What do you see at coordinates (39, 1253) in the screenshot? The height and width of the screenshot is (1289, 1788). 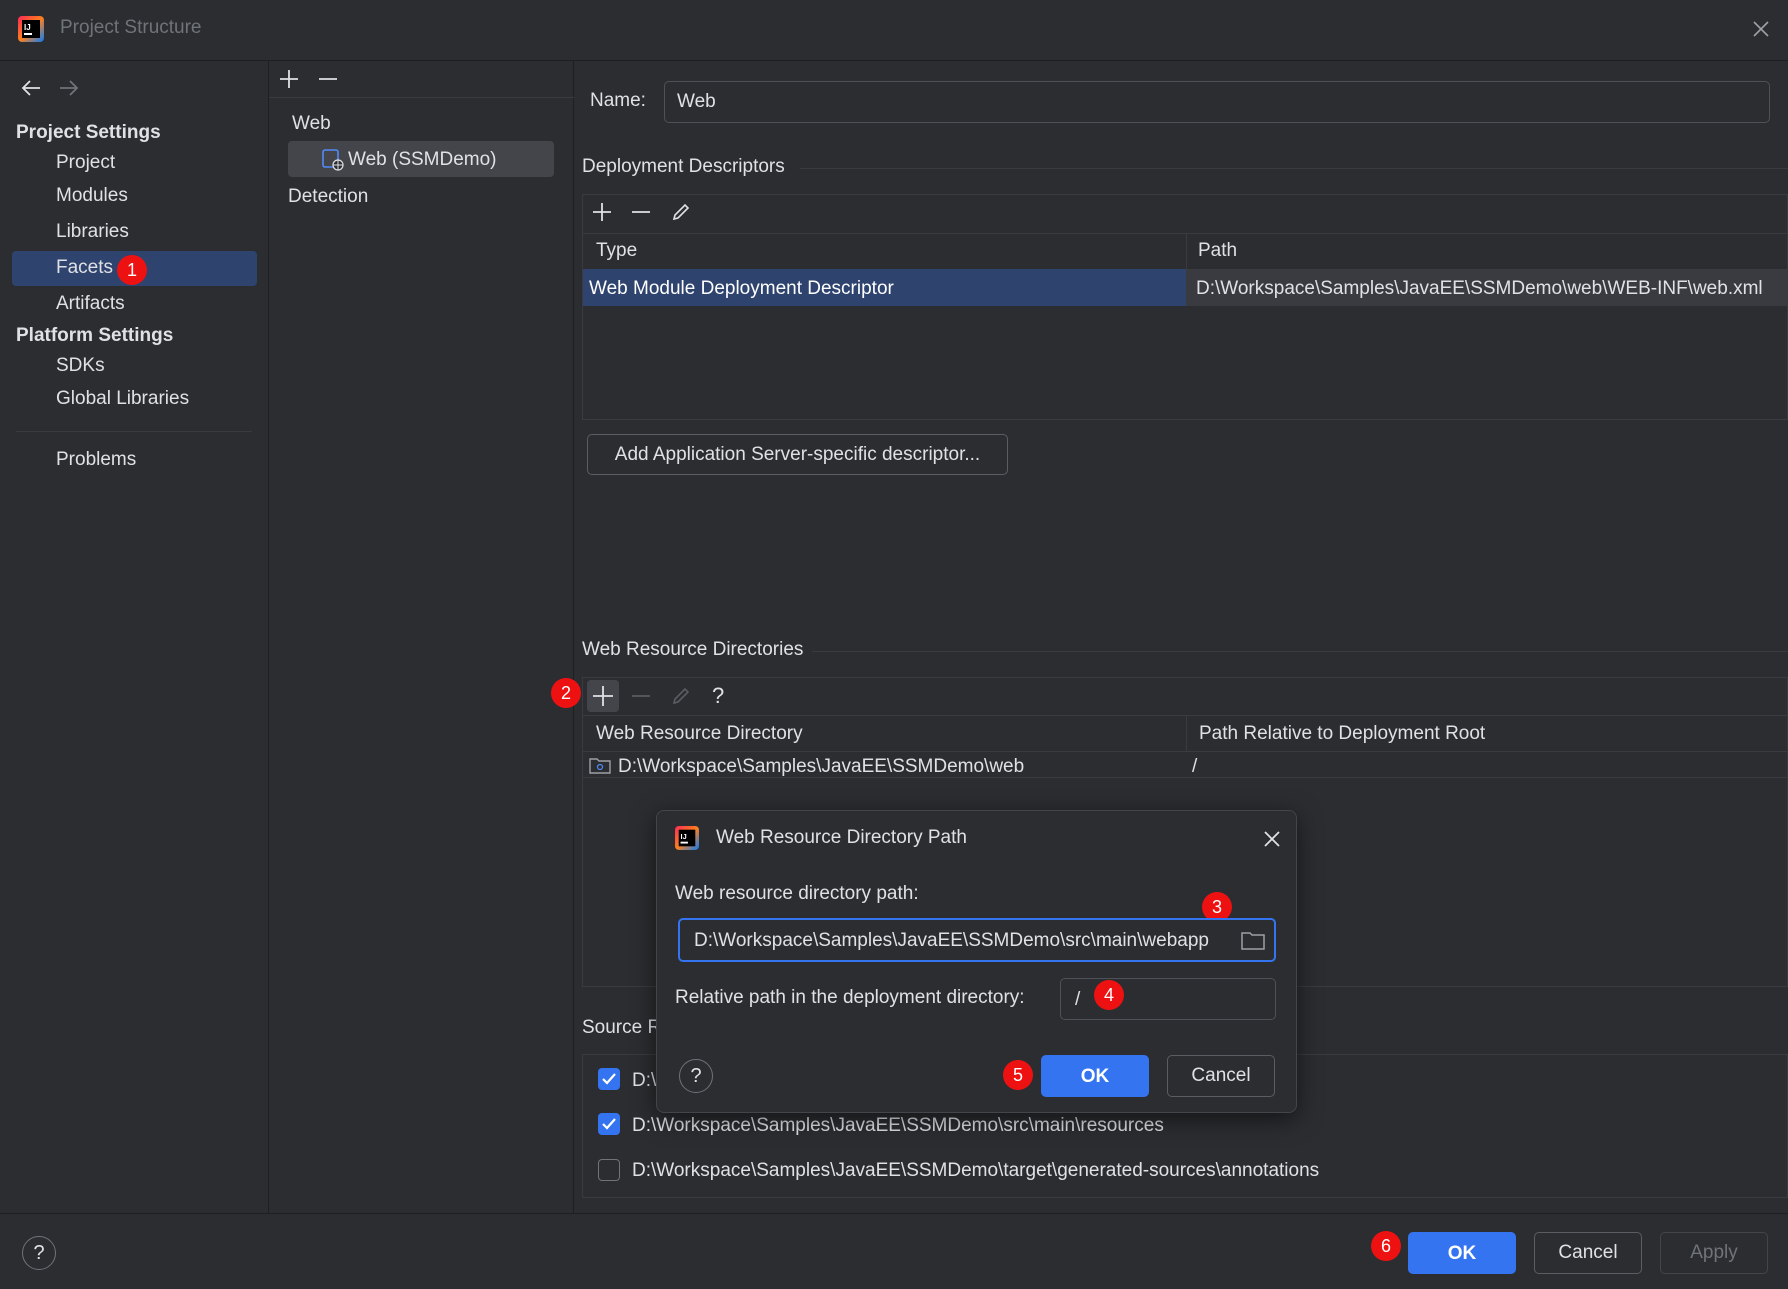 I see `footer-help-button: ?` at bounding box center [39, 1253].